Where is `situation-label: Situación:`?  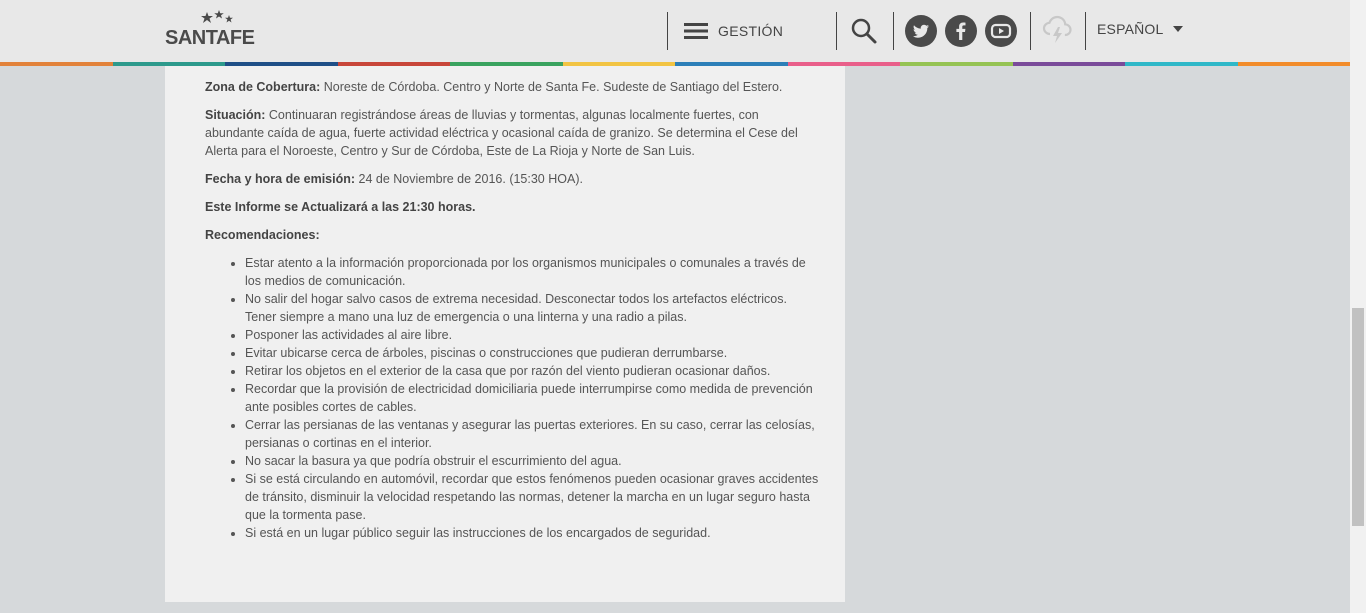
situation-label: Situación: is located at coordinates (235, 115).